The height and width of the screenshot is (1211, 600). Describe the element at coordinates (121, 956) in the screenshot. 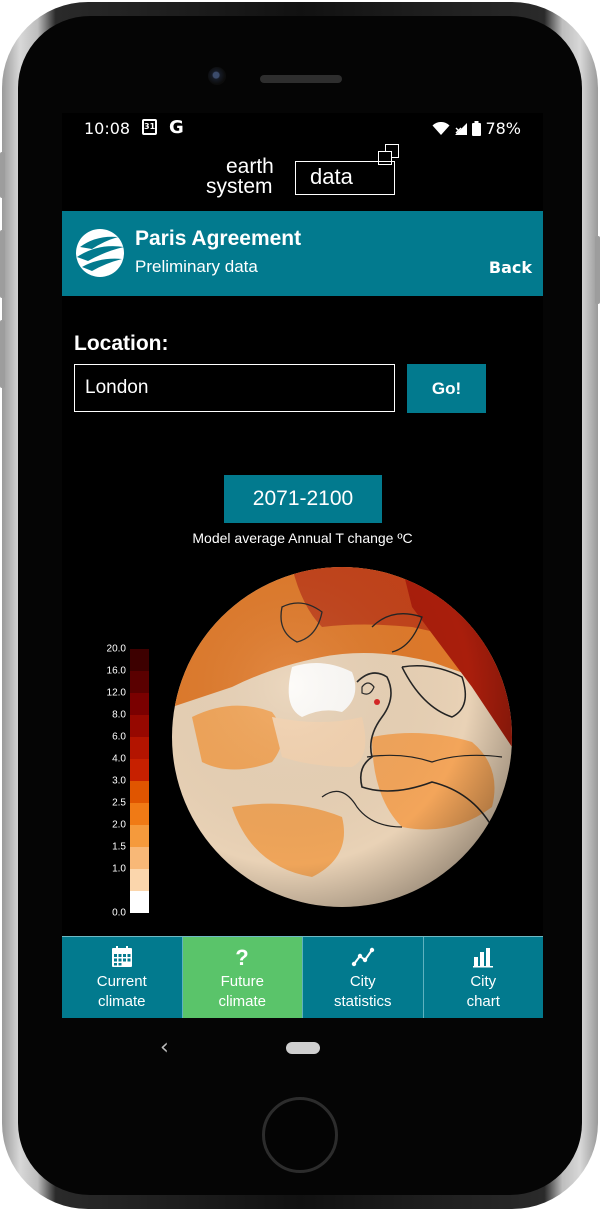

I see `calendar-icon` at that location.